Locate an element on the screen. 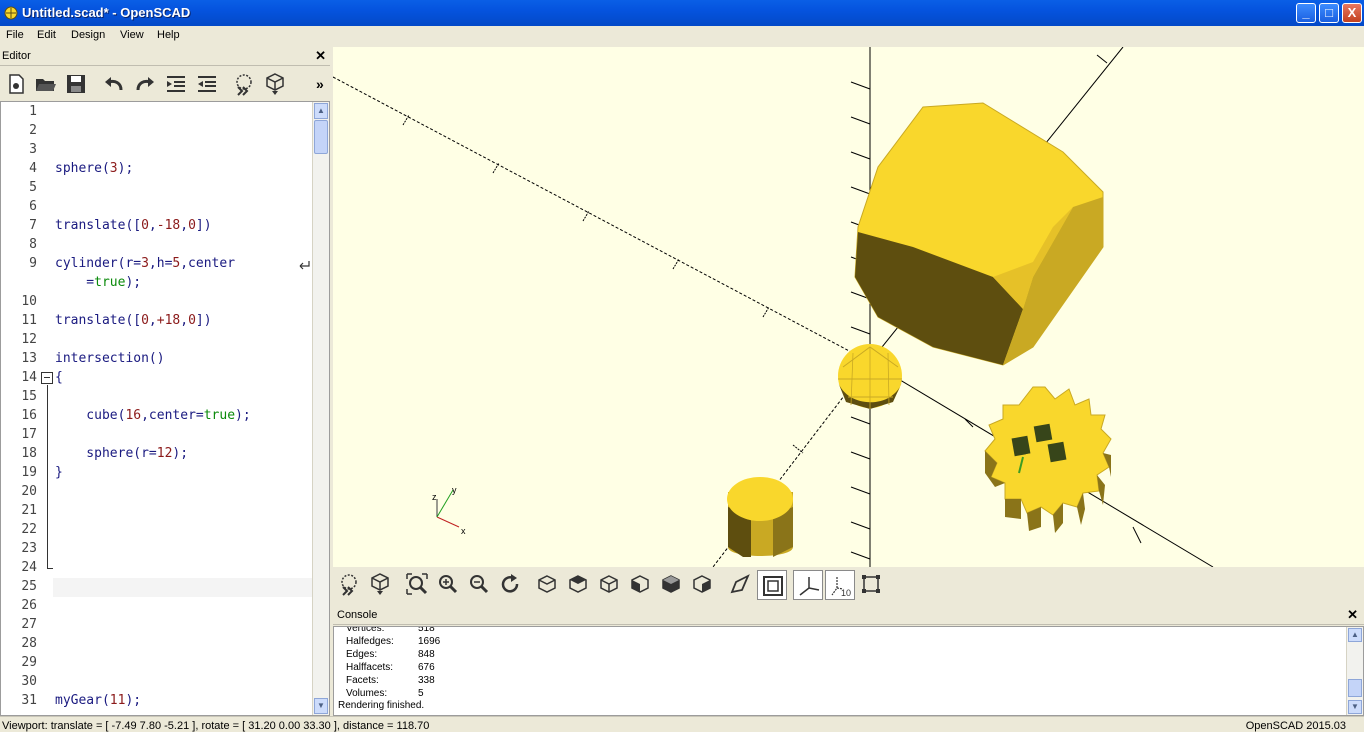 The height and width of the screenshot is (732, 1364). view-all-icon is located at coordinates (417, 584).